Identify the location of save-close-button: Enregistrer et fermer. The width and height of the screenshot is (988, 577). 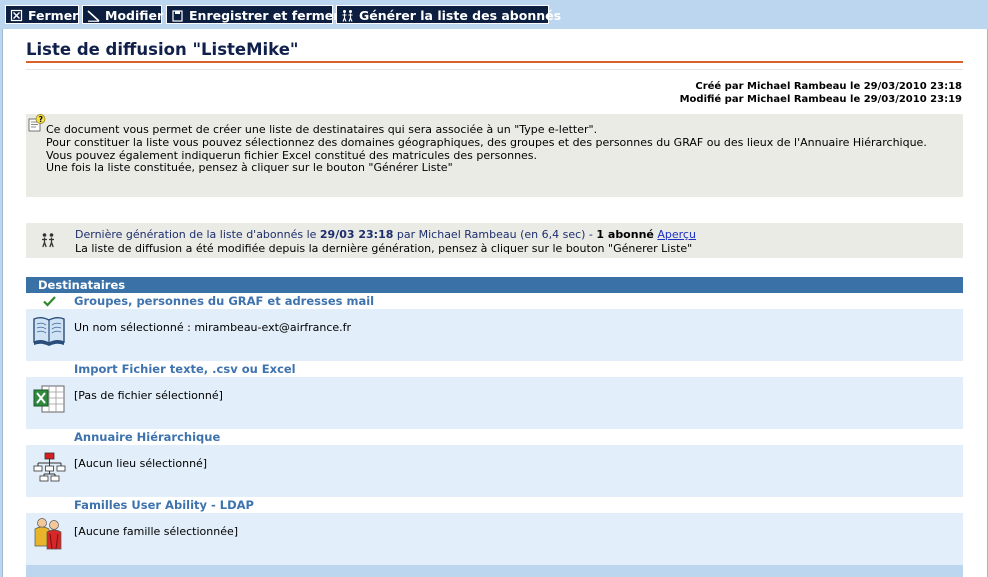
(252, 14).